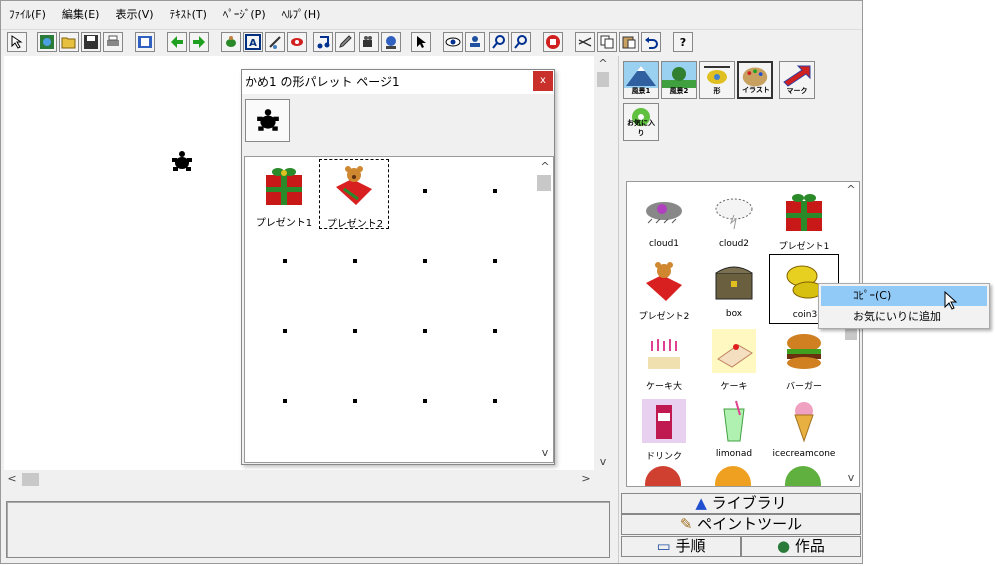 This screenshot has height=566, width=995. I want to click on menu-text: ﾃｷｽﾄ(T), so click(188, 15).